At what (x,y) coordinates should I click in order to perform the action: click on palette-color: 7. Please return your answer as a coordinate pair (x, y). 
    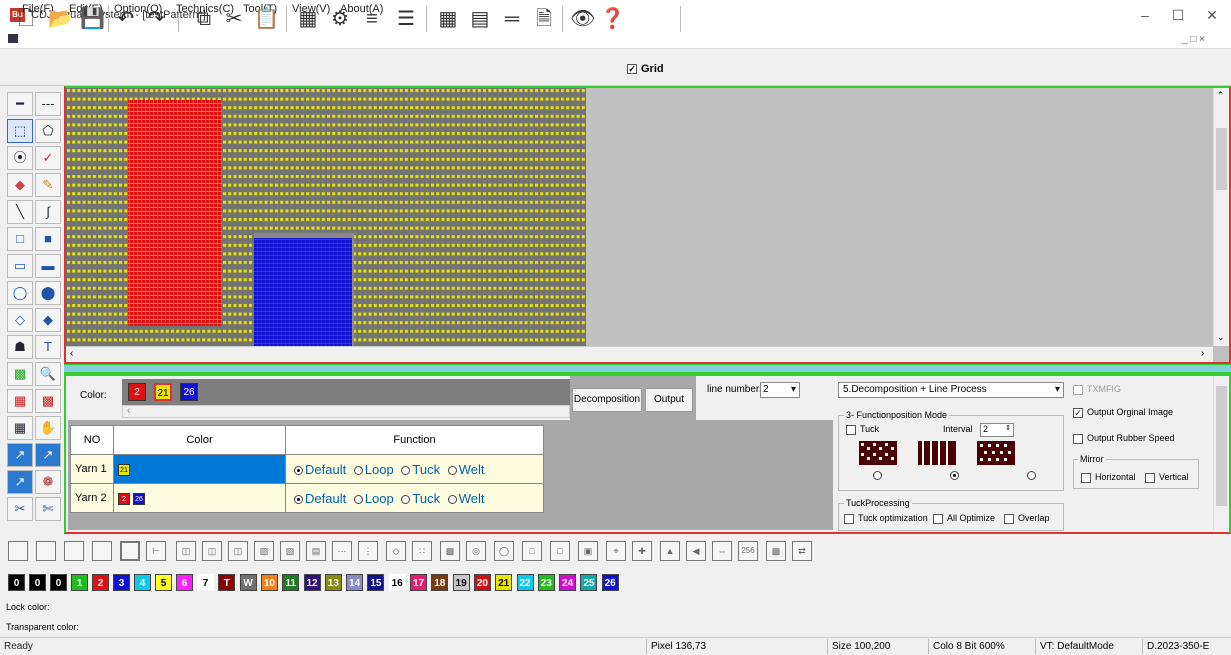
    Looking at the image, I should click on (205, 582).